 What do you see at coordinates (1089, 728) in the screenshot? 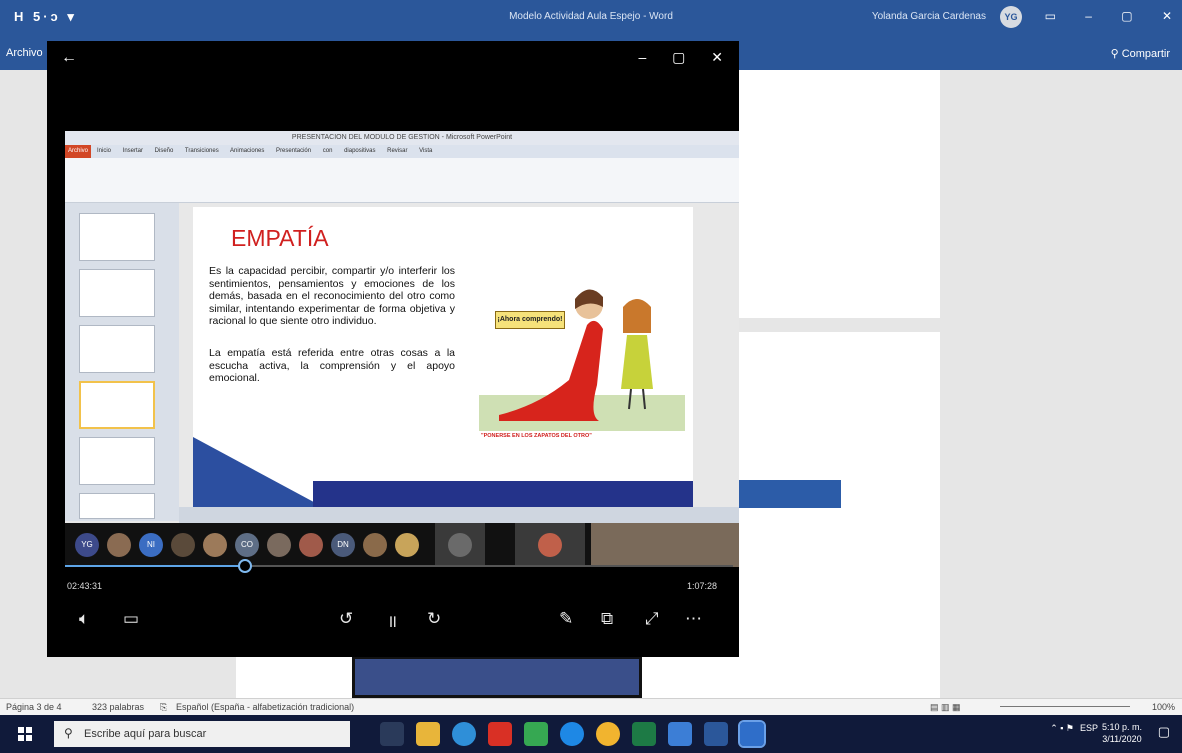
I see `input-language: ESP` at bounding box center [1089, 728].